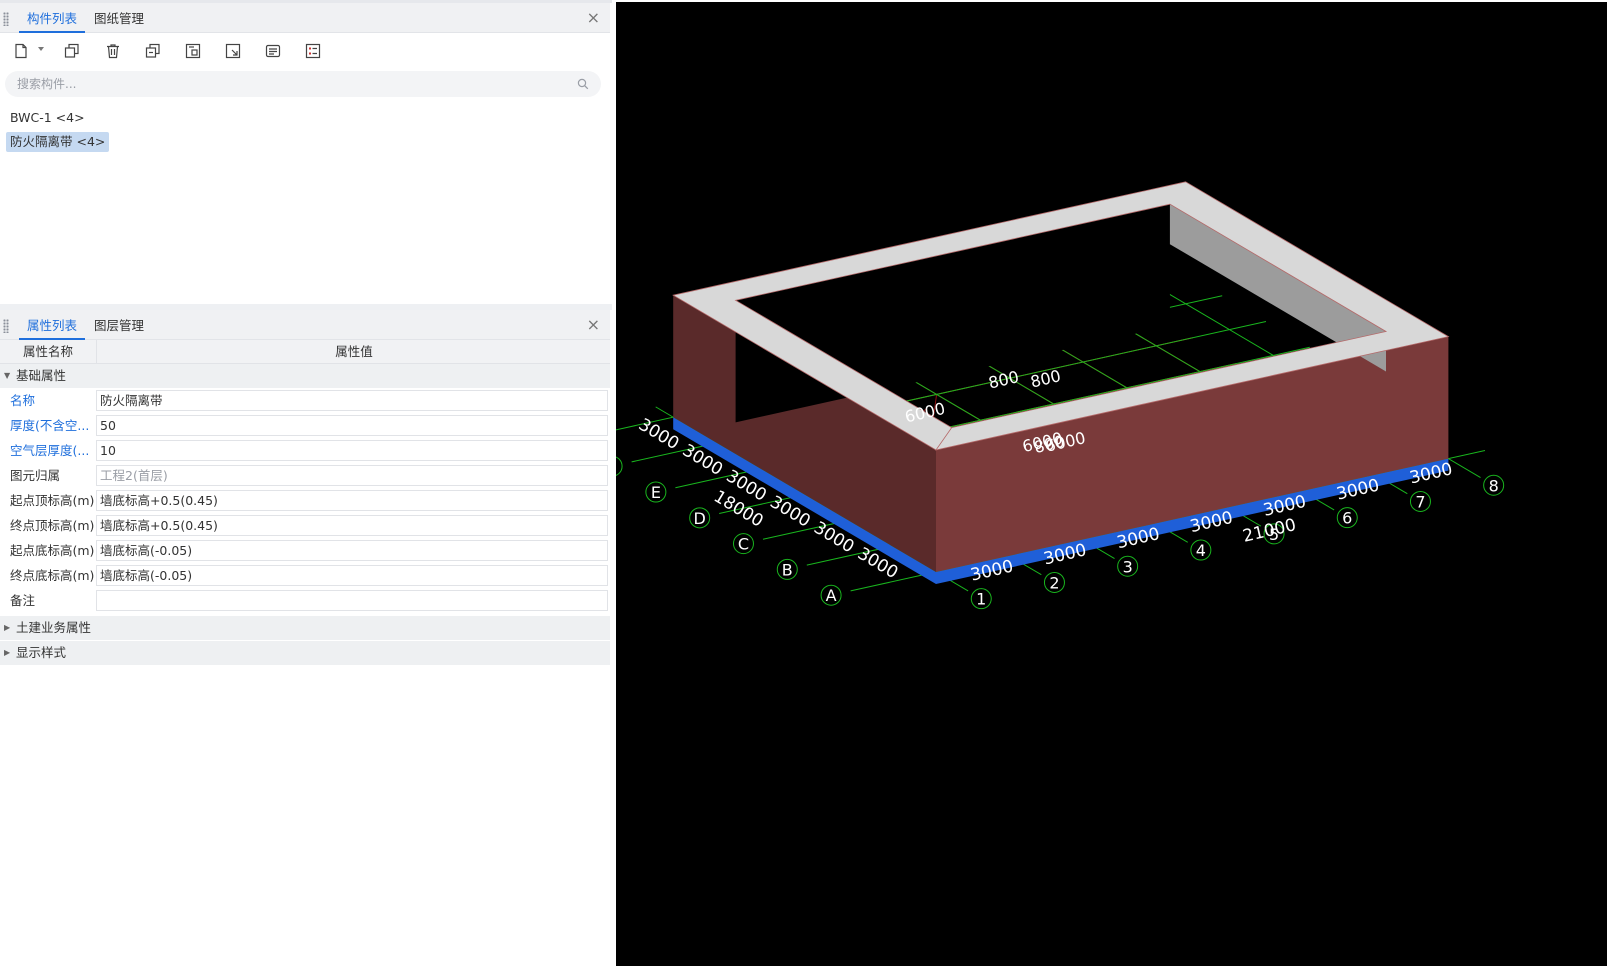 The height and width of the screenshot is (966, 1607). I want to click on property-row: 终点顶标高(m) 墙底标高+0.5(0.45), so click(305, 525).